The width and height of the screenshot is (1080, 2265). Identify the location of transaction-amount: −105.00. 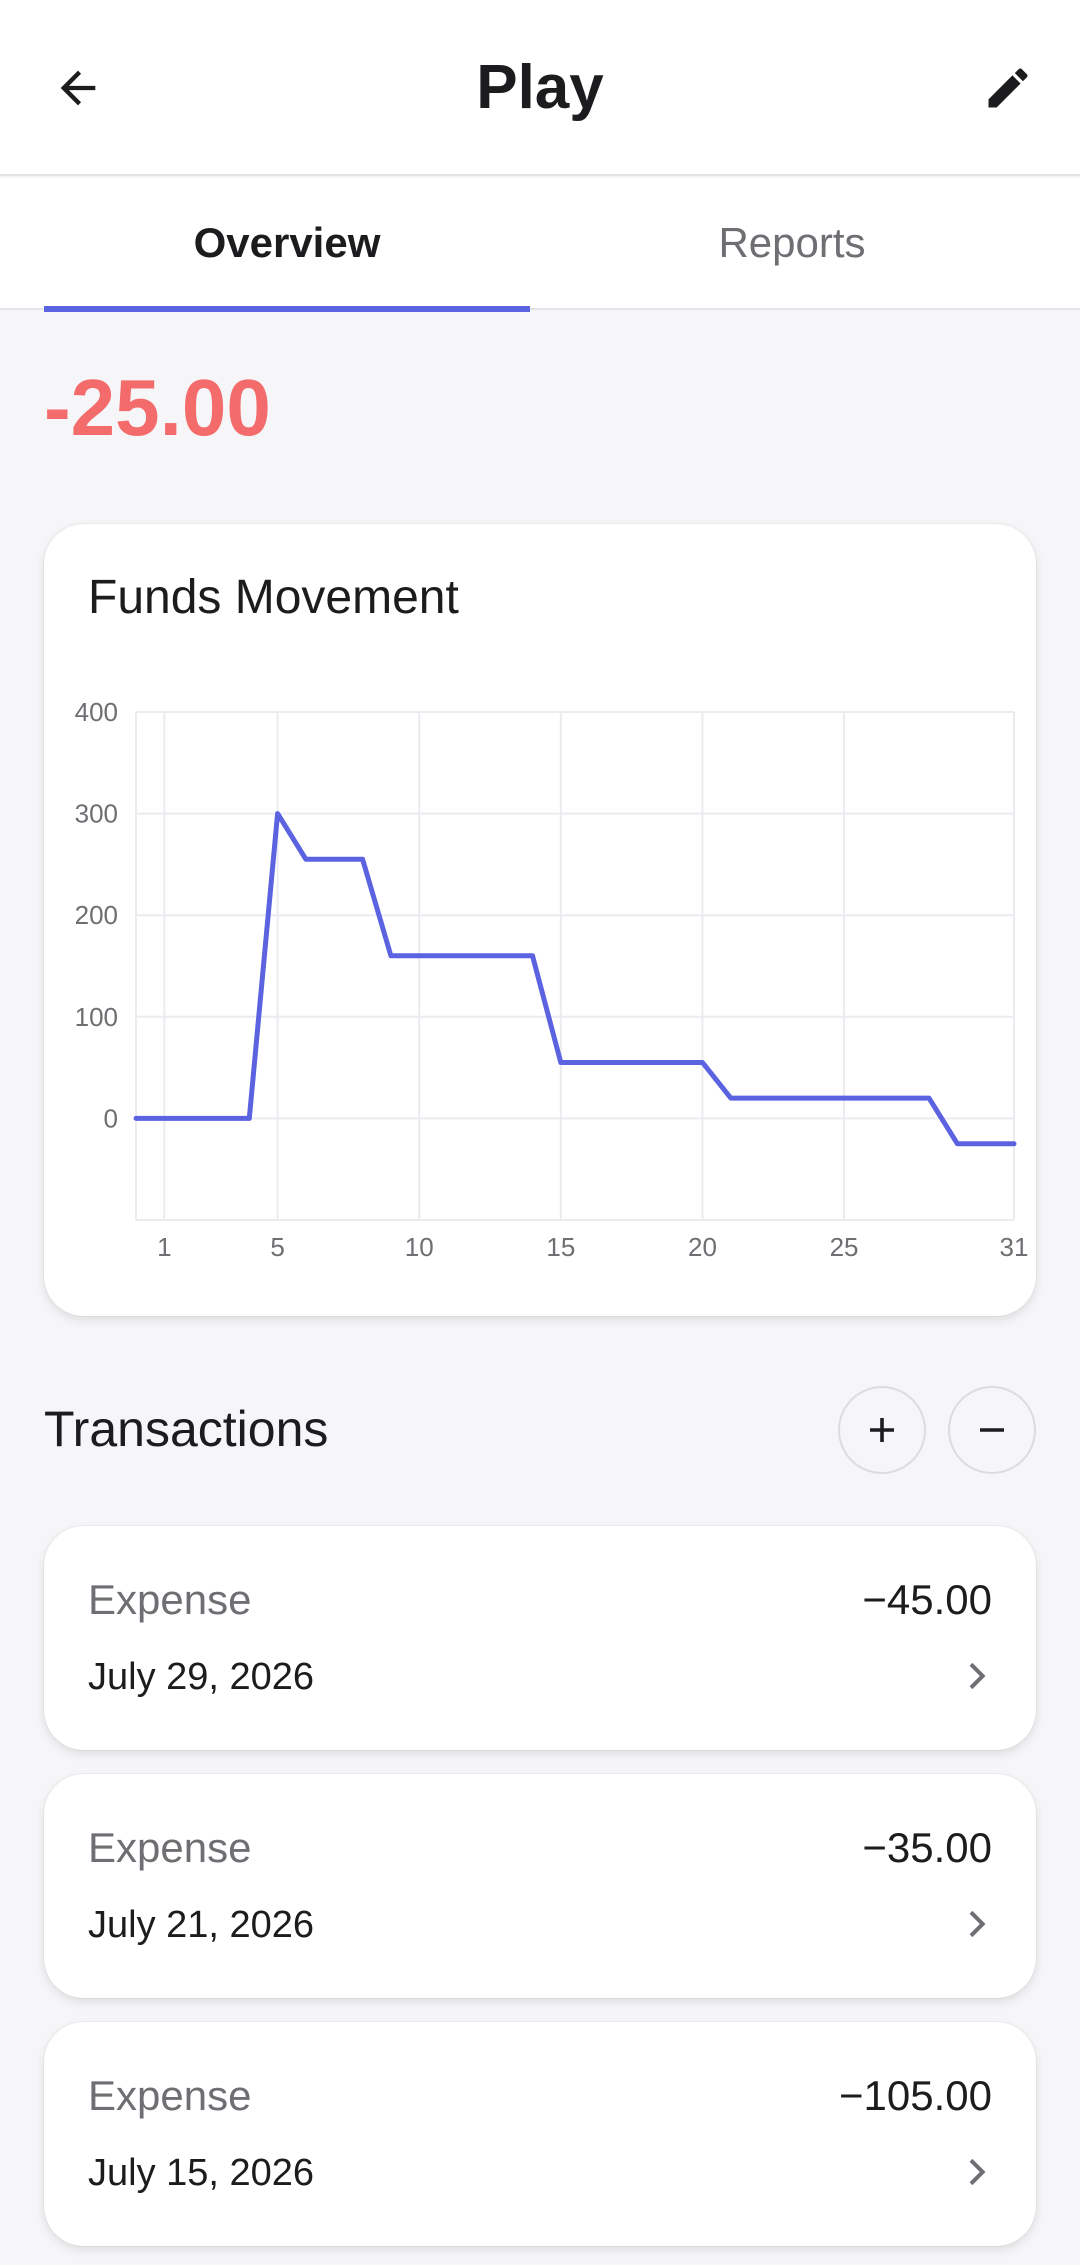
(915, 2095).